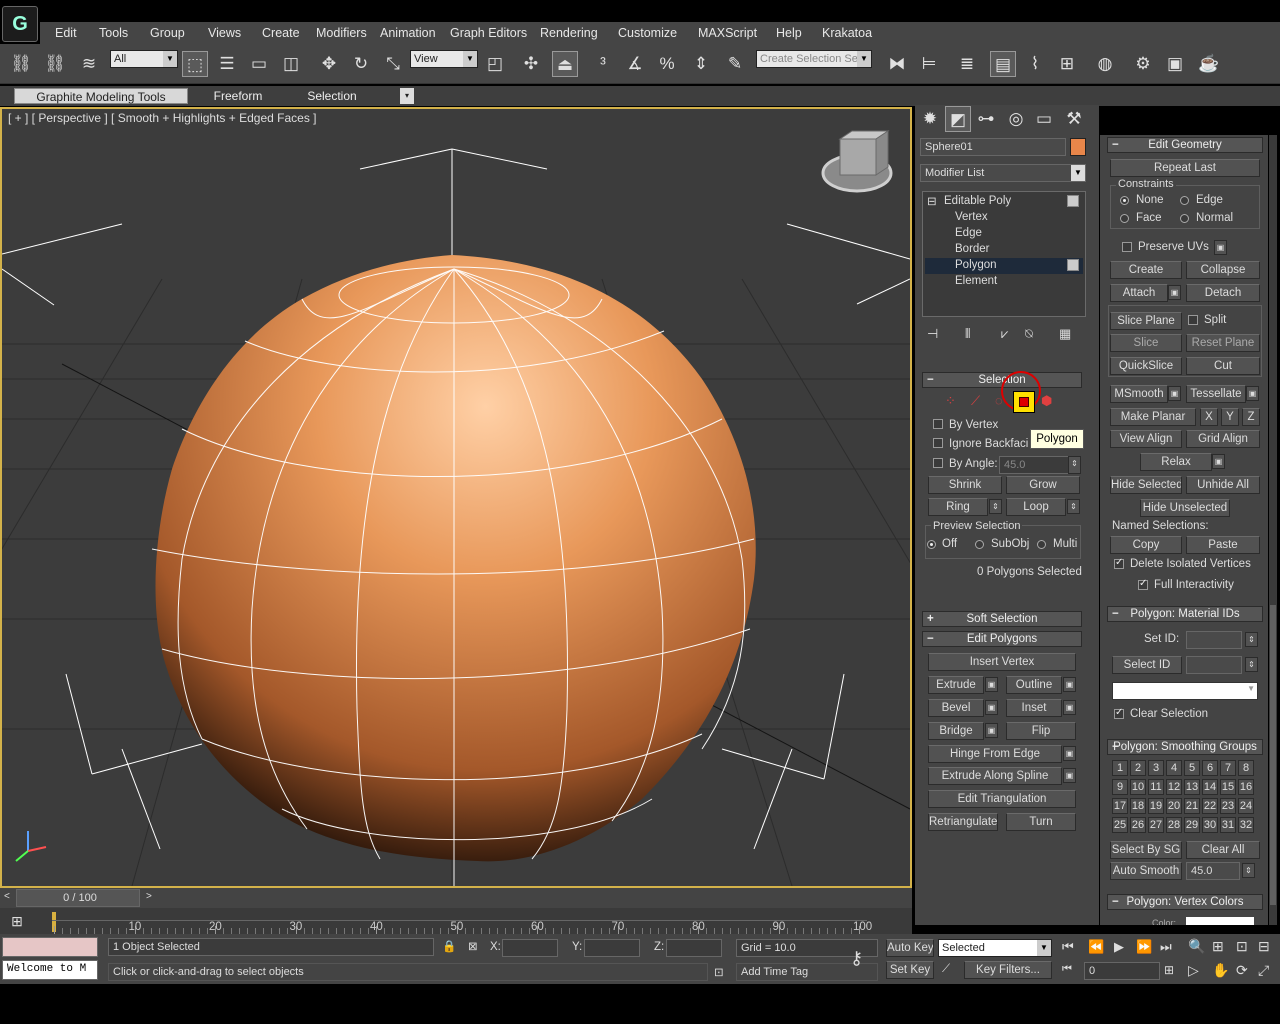 The width and height of the screenshot is (1280, 1024). Describe the element at coordinates (1185, 747) in the screenshot. I see `smoothing-groups-rollout-header: − Polygon: Smoothing Groups` at that location.